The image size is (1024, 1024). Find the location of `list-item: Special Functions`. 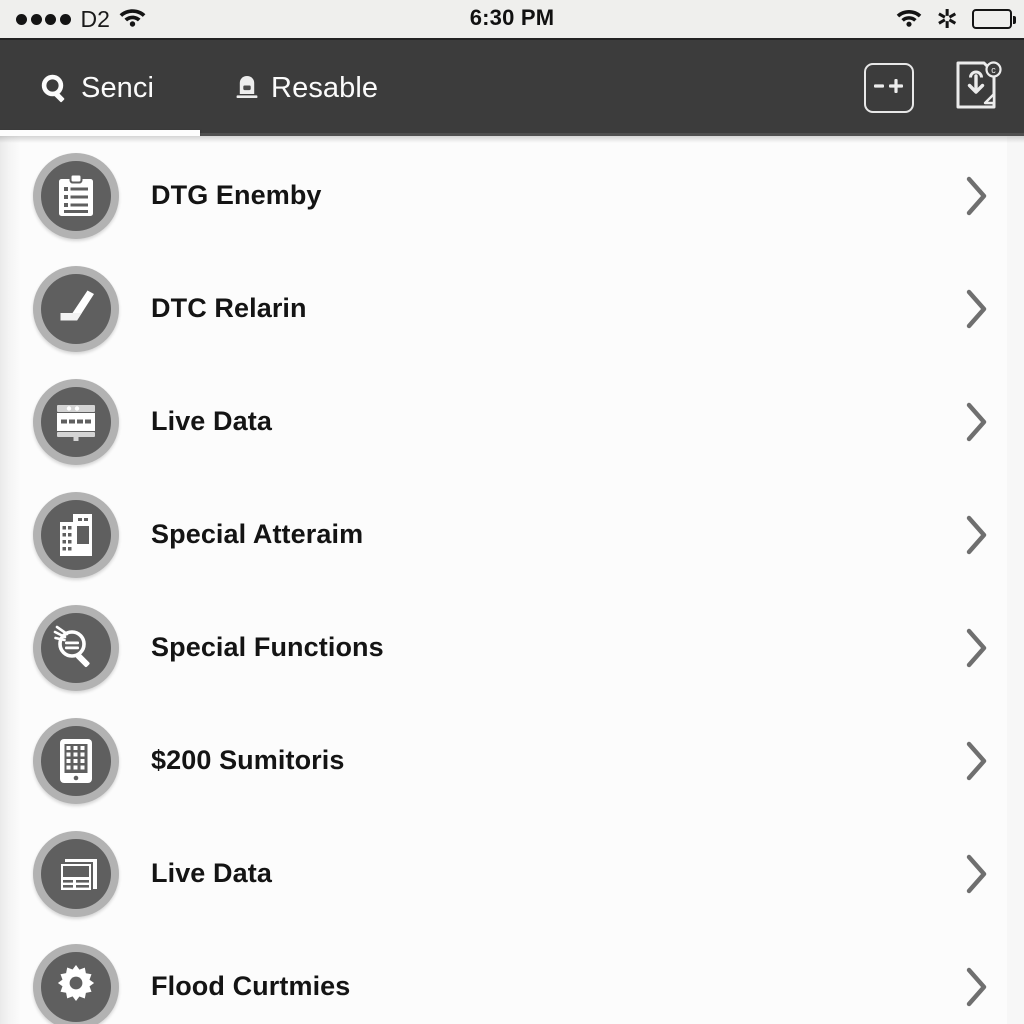

list-item: Special Functions is located at coordinates (512, 647).